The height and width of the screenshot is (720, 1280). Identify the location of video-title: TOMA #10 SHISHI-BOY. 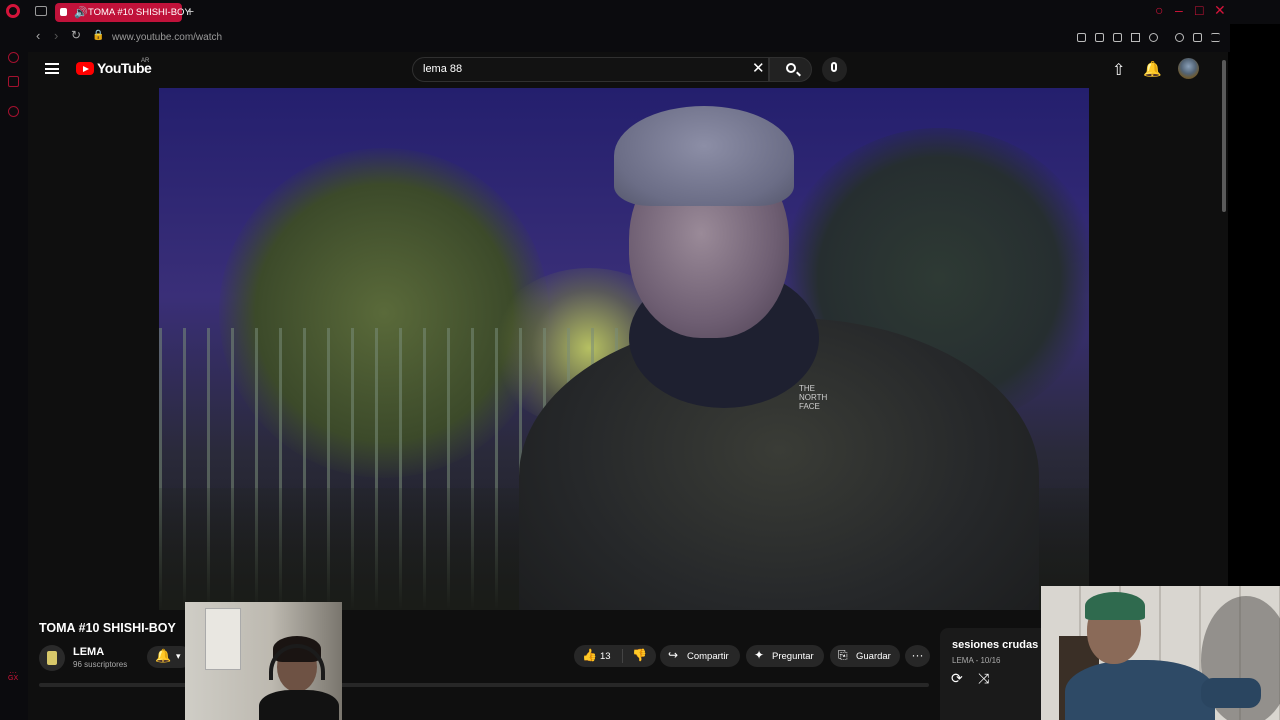
(107, 628).